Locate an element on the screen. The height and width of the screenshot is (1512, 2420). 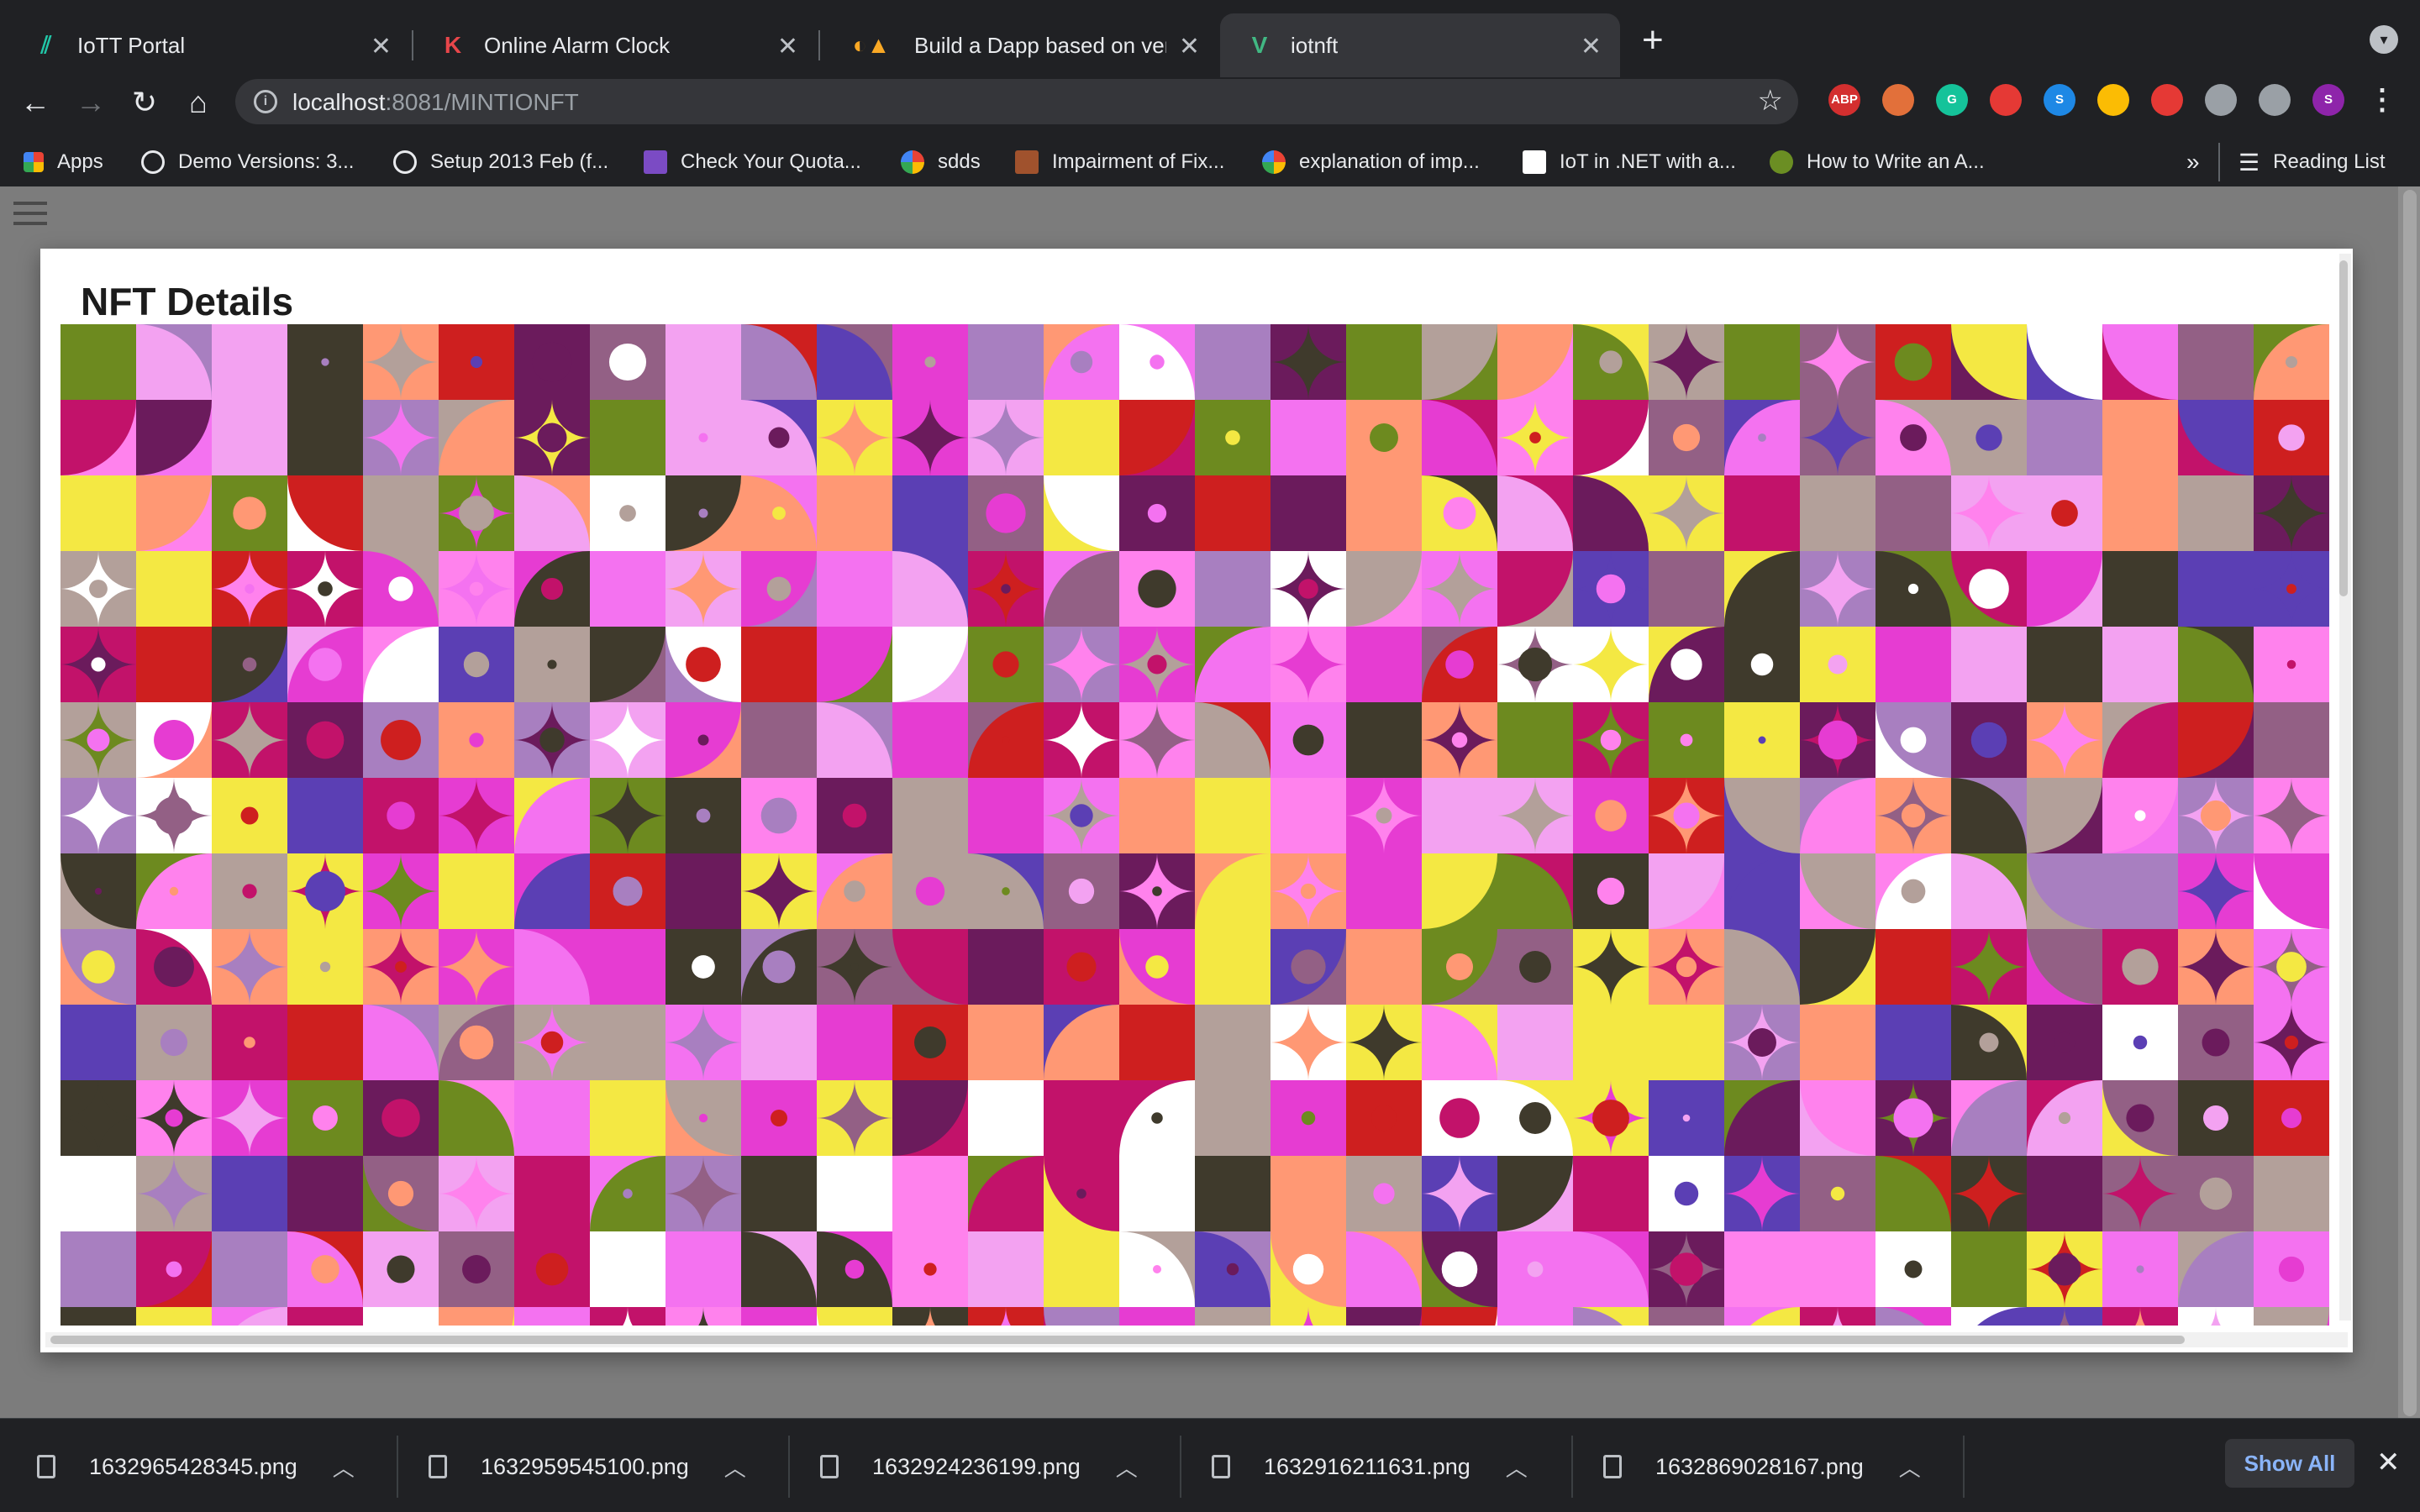
bookmark-apps: Apps is located at coordinates (64, 162).